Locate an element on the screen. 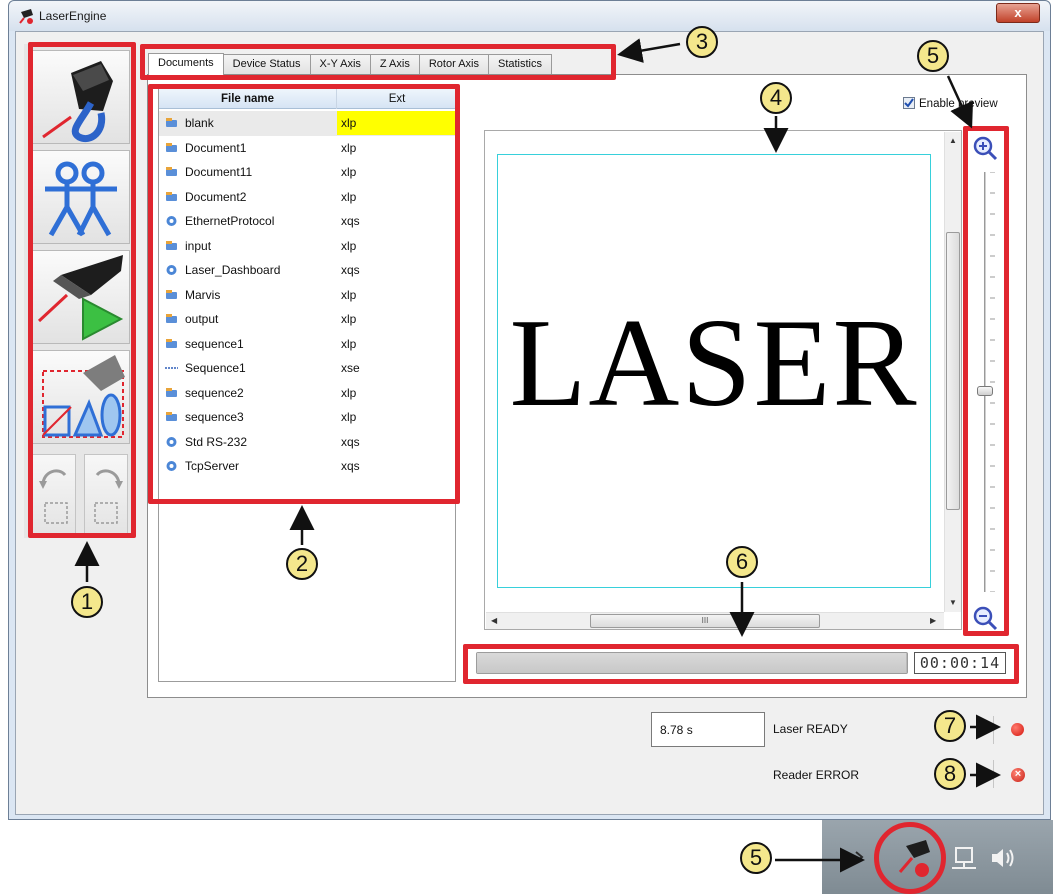  callout-badge: 2 is located at coordinates (302, 564).